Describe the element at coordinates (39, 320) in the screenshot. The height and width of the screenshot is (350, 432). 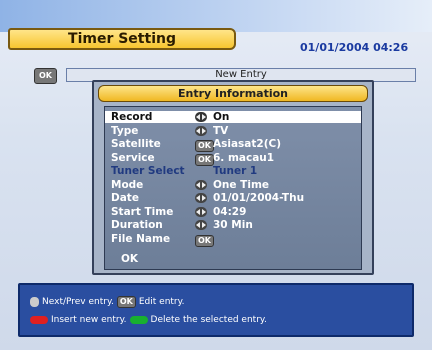
I see `red-button-icon` at that location.